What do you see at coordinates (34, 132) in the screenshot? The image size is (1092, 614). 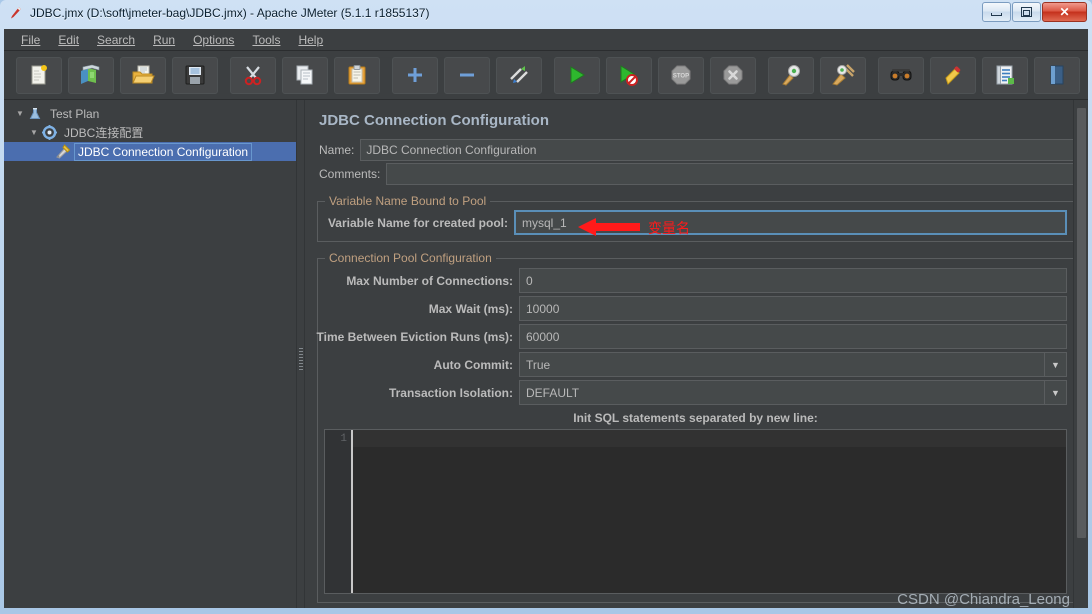 I see `tree-toggle-jdbc-config-group: ▼` at bounding box center [34, 132].